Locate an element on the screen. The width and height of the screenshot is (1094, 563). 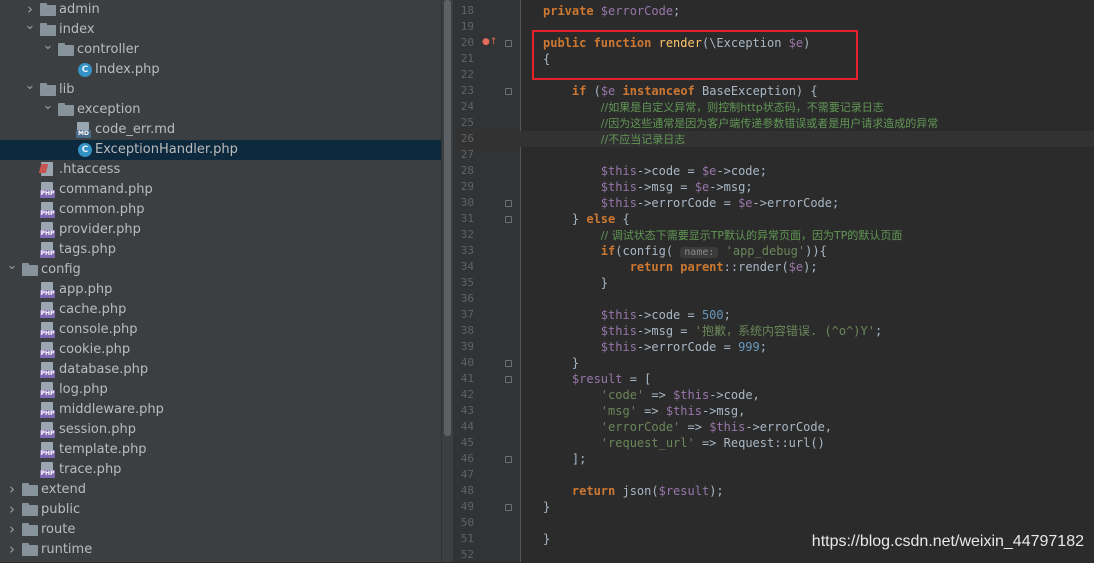
tree-item-common-php: PHP common.php is located at coordinates (220, 210).